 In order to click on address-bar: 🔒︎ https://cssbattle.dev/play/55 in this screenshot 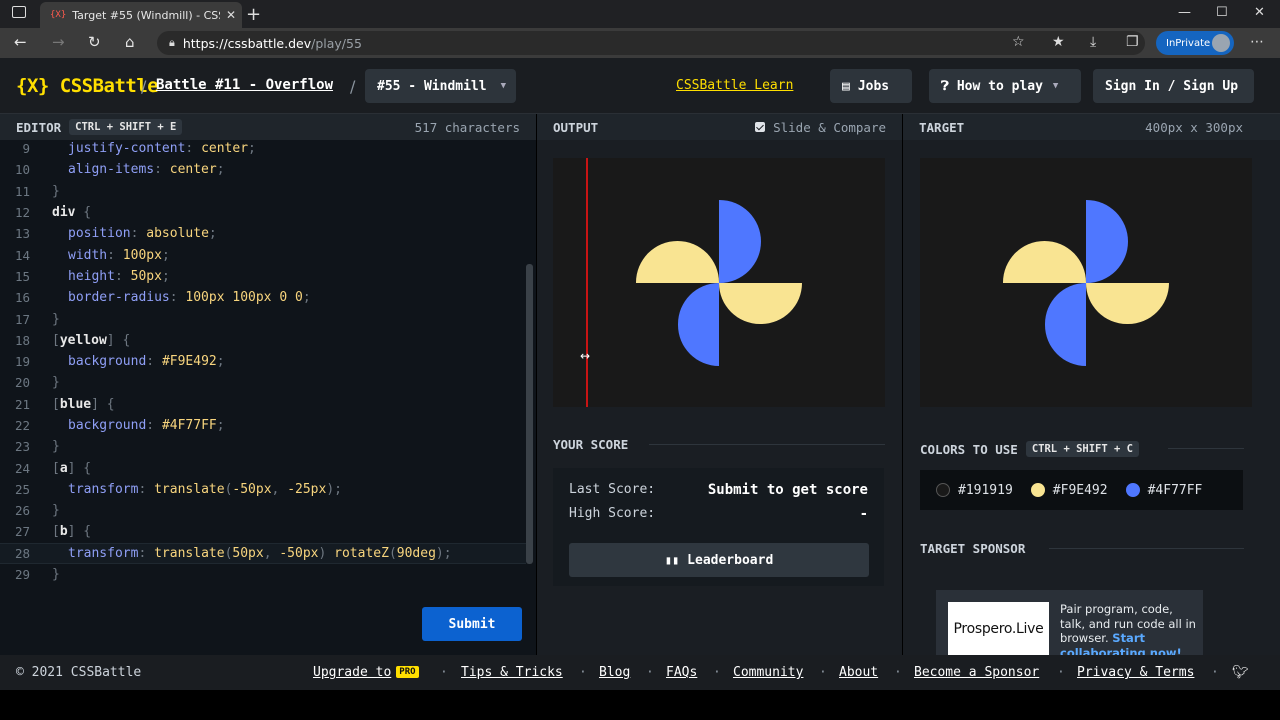, I will do `click(651, 43)`.